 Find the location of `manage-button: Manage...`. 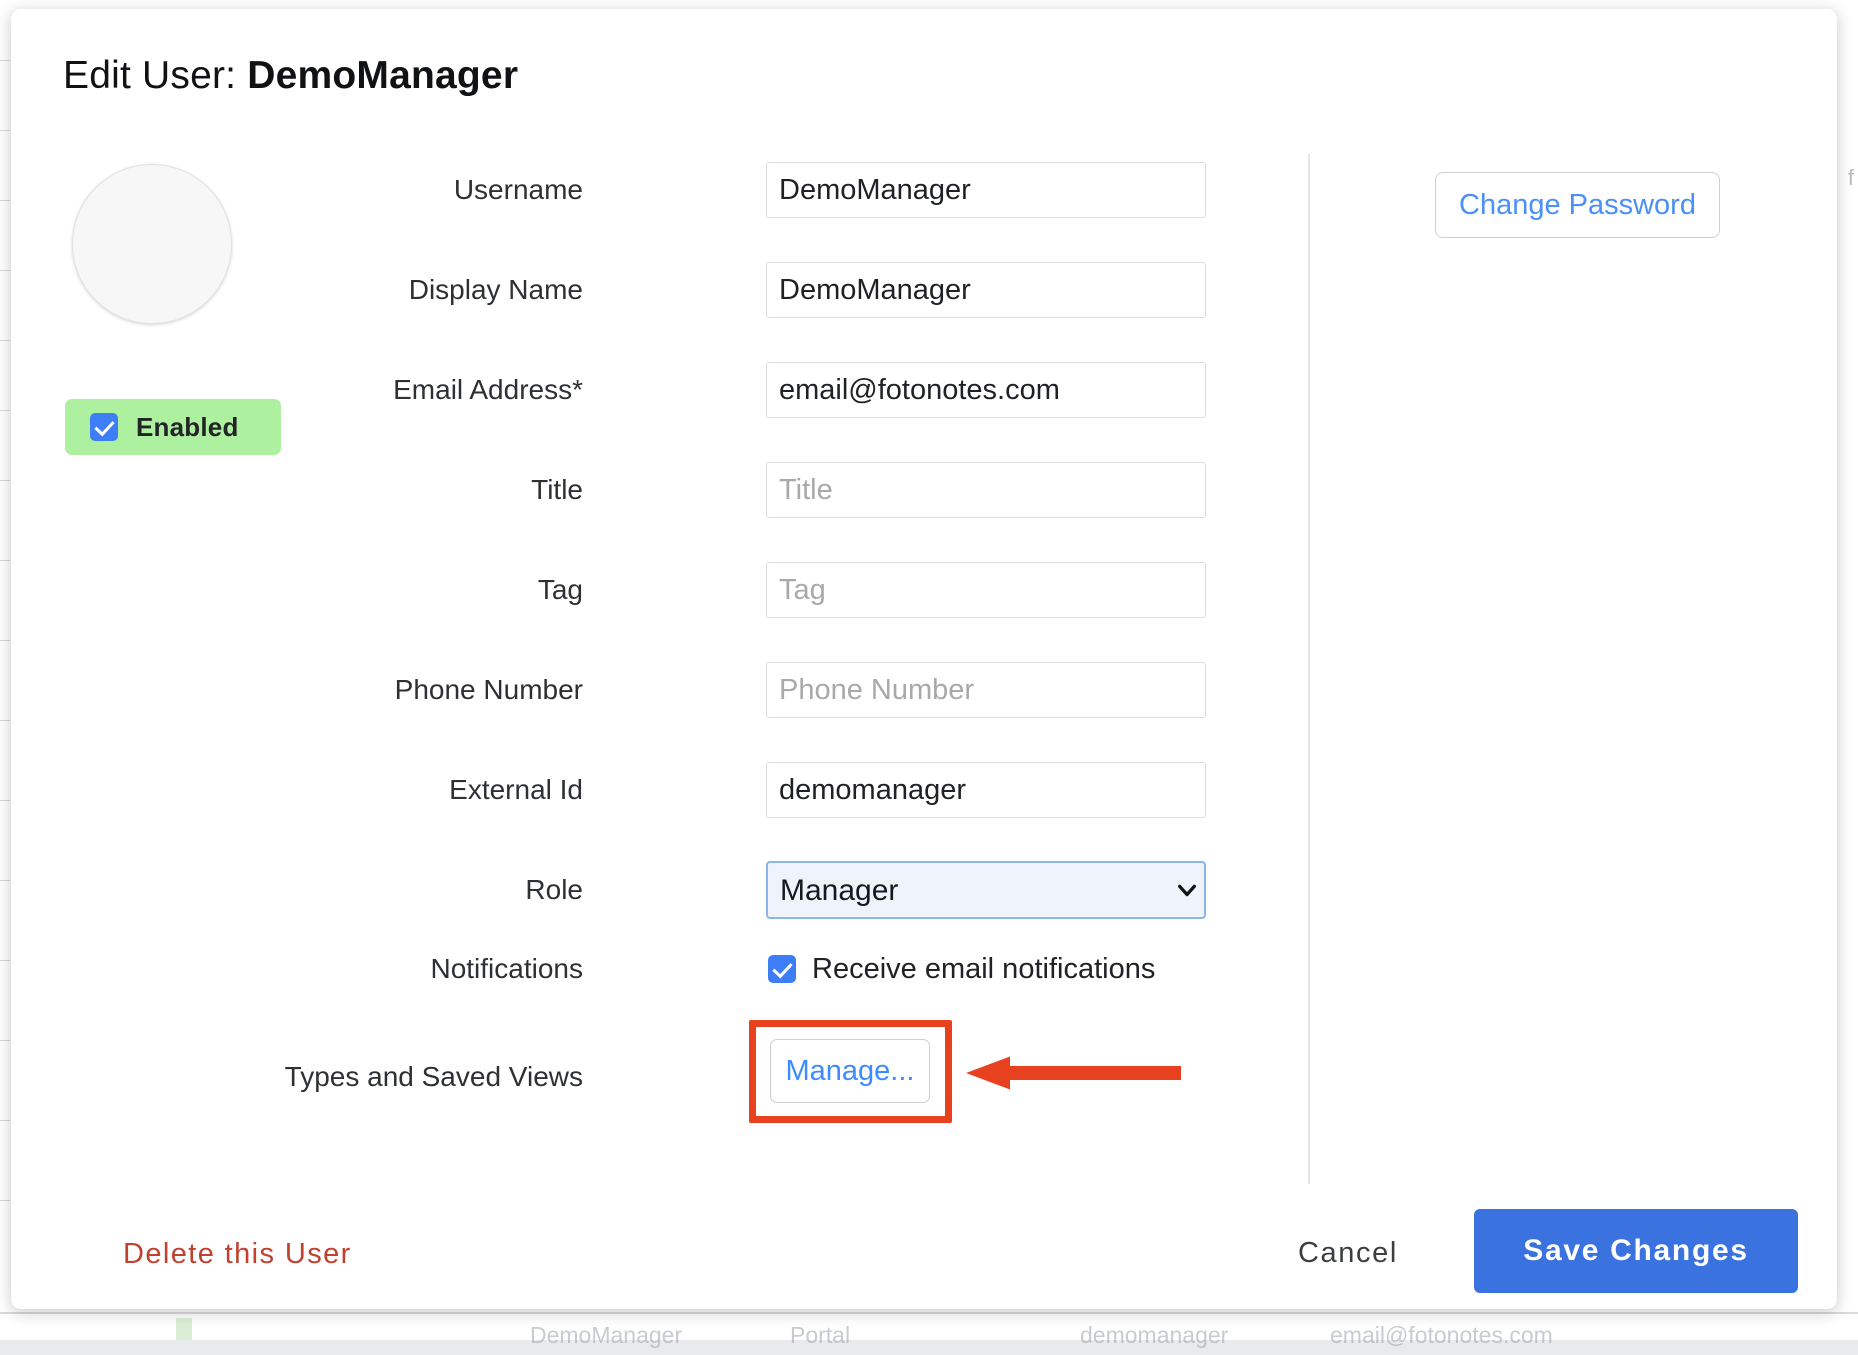

manage-button: Manage... is located at coordinates (850, 1071).